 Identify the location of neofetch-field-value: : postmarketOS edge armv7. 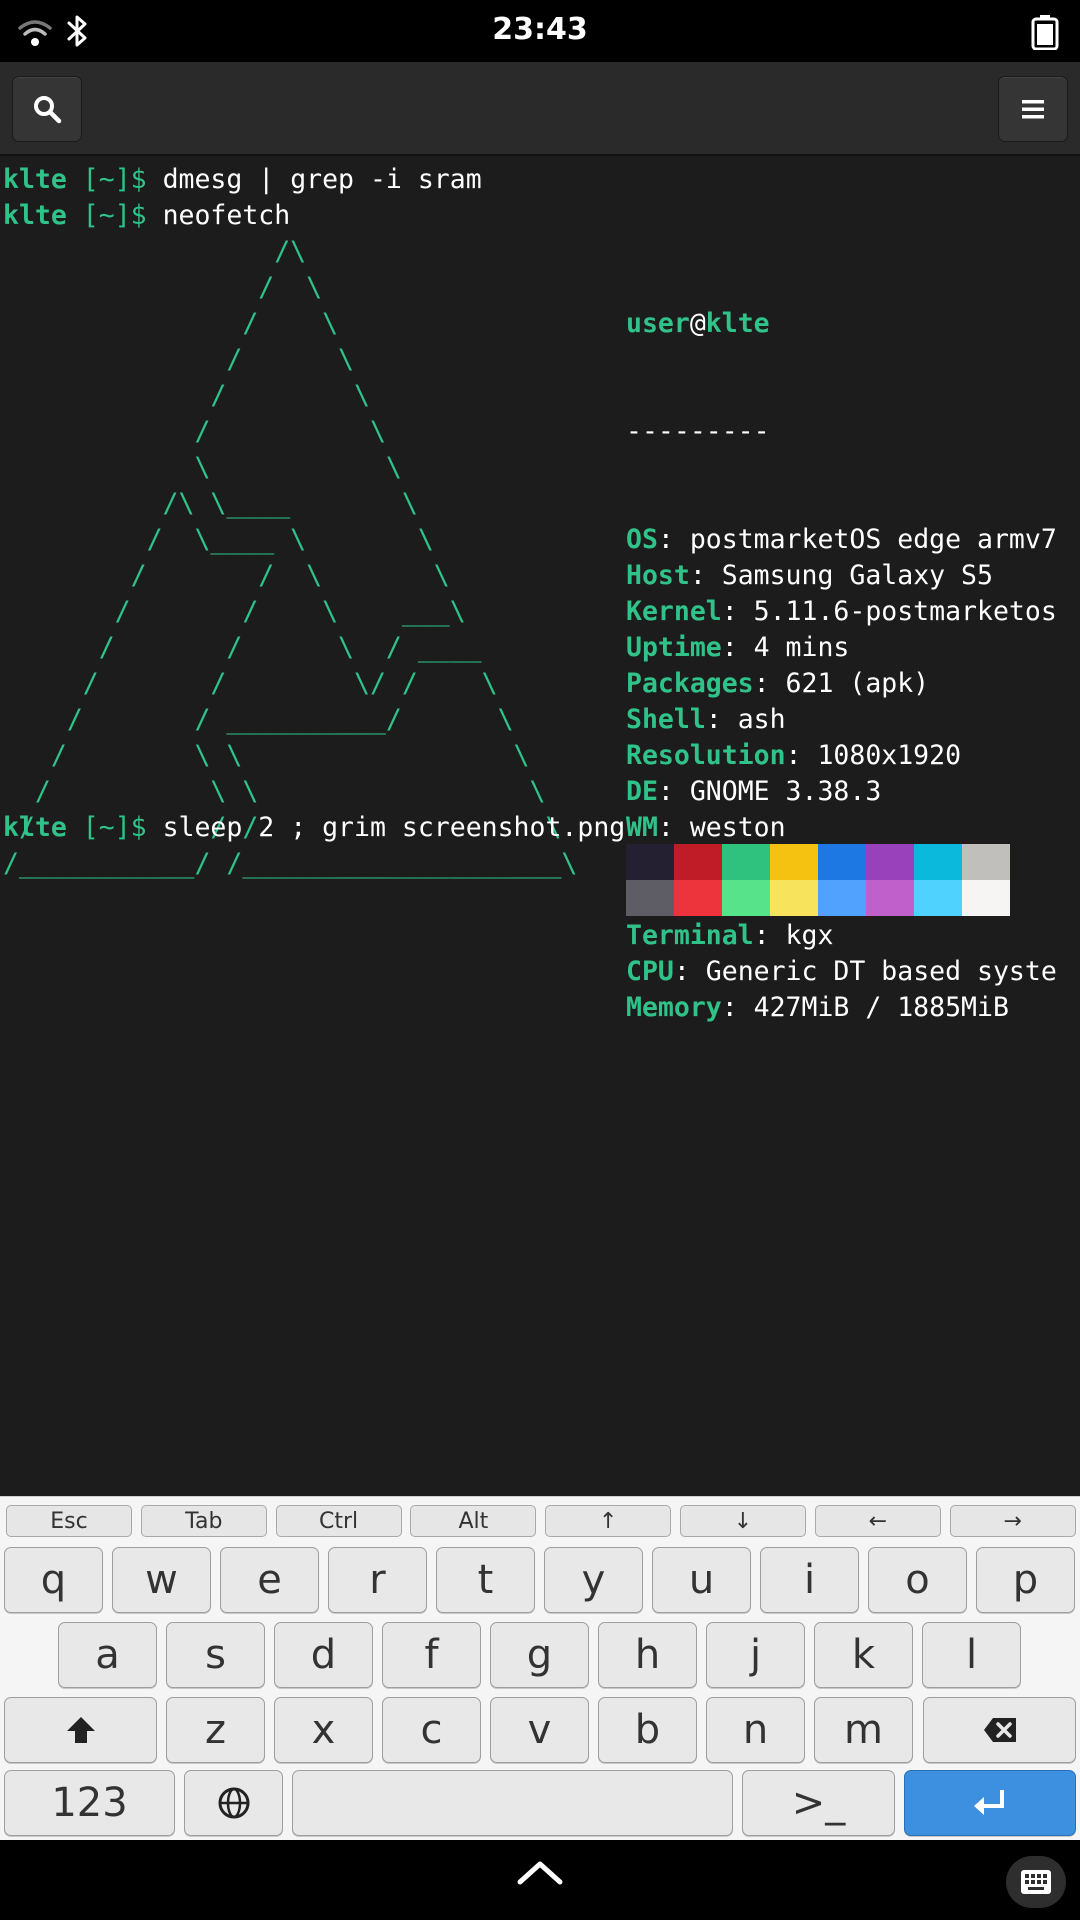
(857, 539).